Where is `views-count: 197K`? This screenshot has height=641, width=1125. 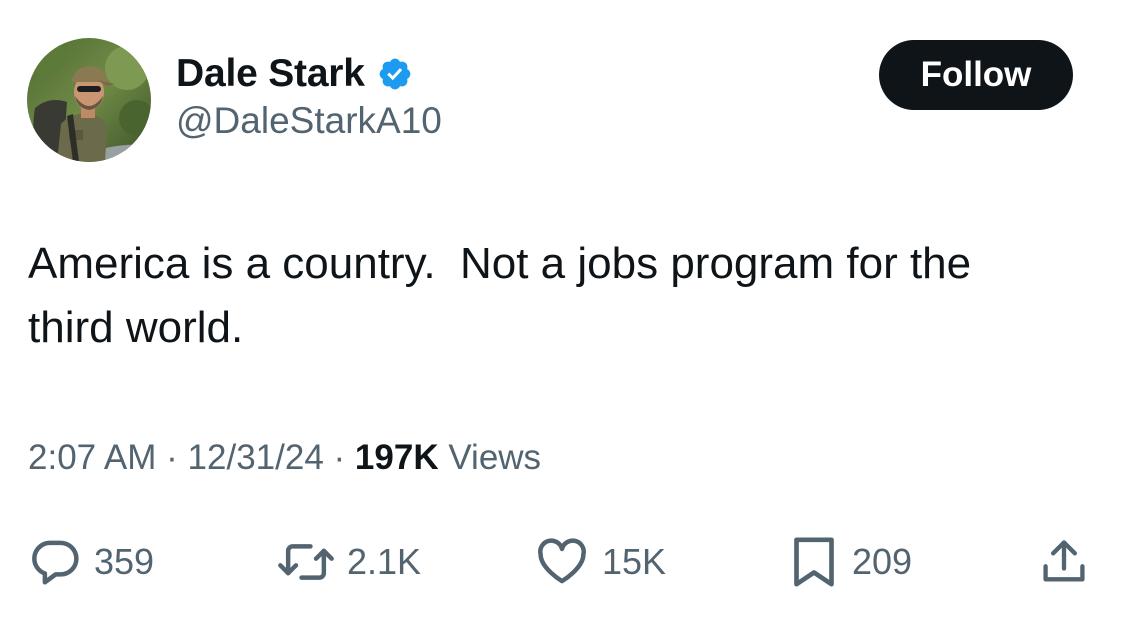 views-count: 197K is located at coordinates (396, 457).